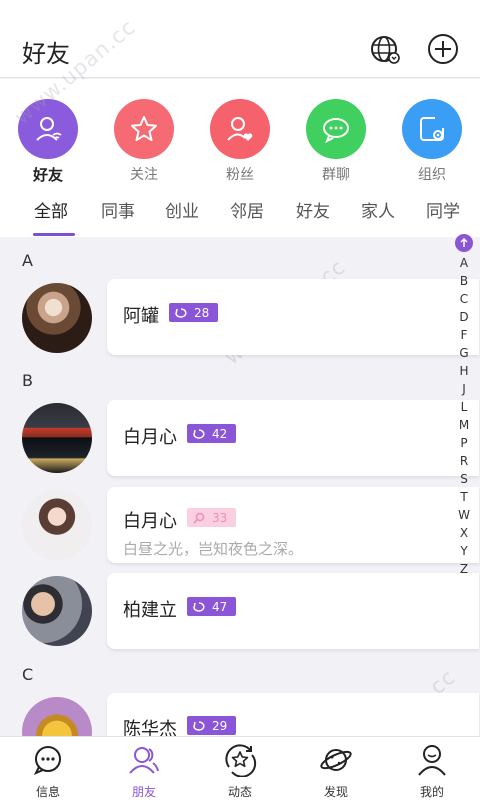 This screenshot has width=480, height=800. I want to click on category-row: 好友 关注 粉丝 群聊 组织, so click(240, 134).